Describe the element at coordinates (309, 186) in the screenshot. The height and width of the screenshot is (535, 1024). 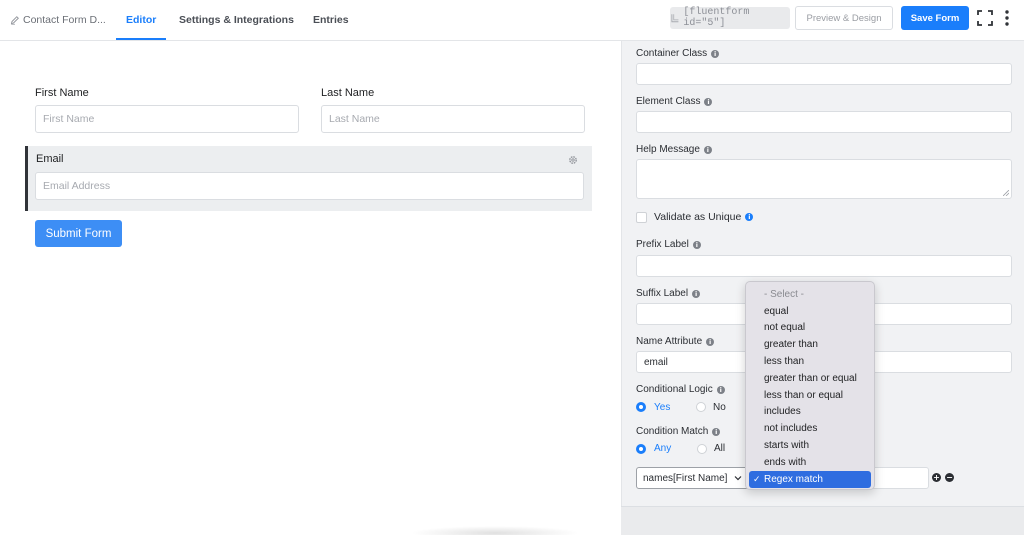
I see `email-input: Email Address` at that location.